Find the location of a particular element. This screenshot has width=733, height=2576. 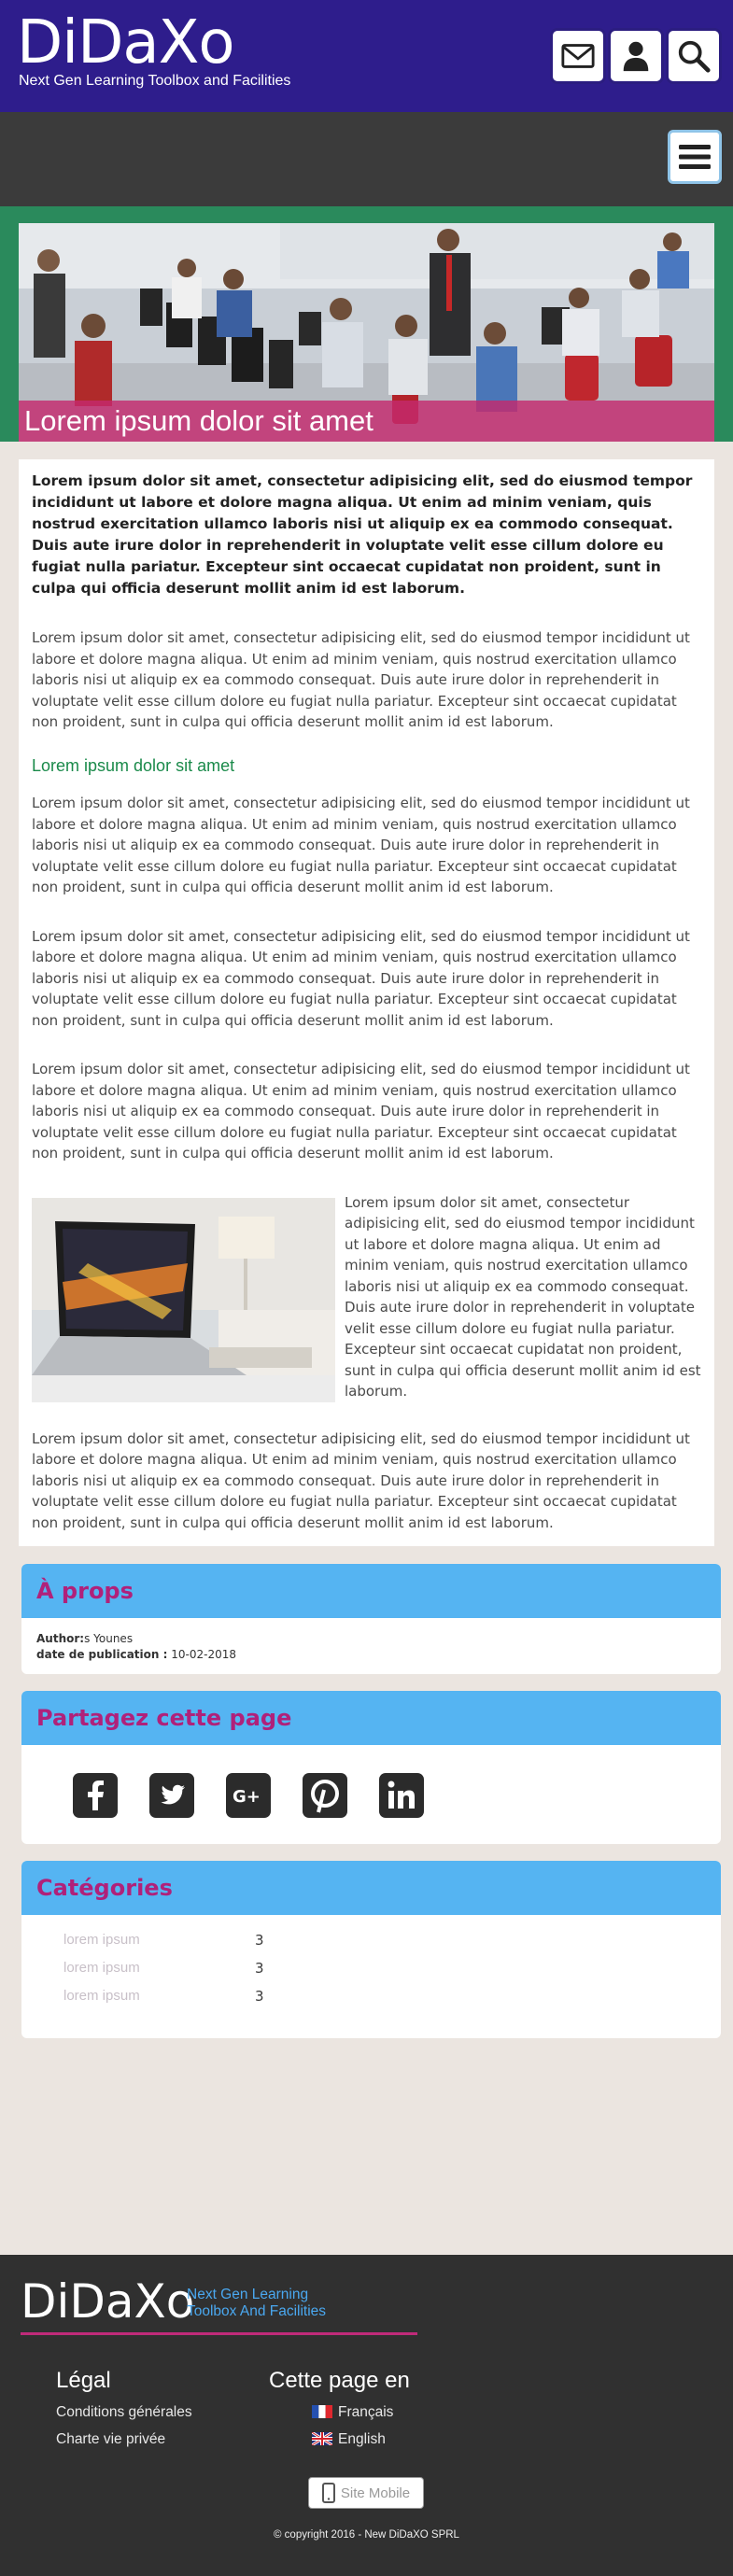

pinterest-icon is located at coordinates (325, 1796).